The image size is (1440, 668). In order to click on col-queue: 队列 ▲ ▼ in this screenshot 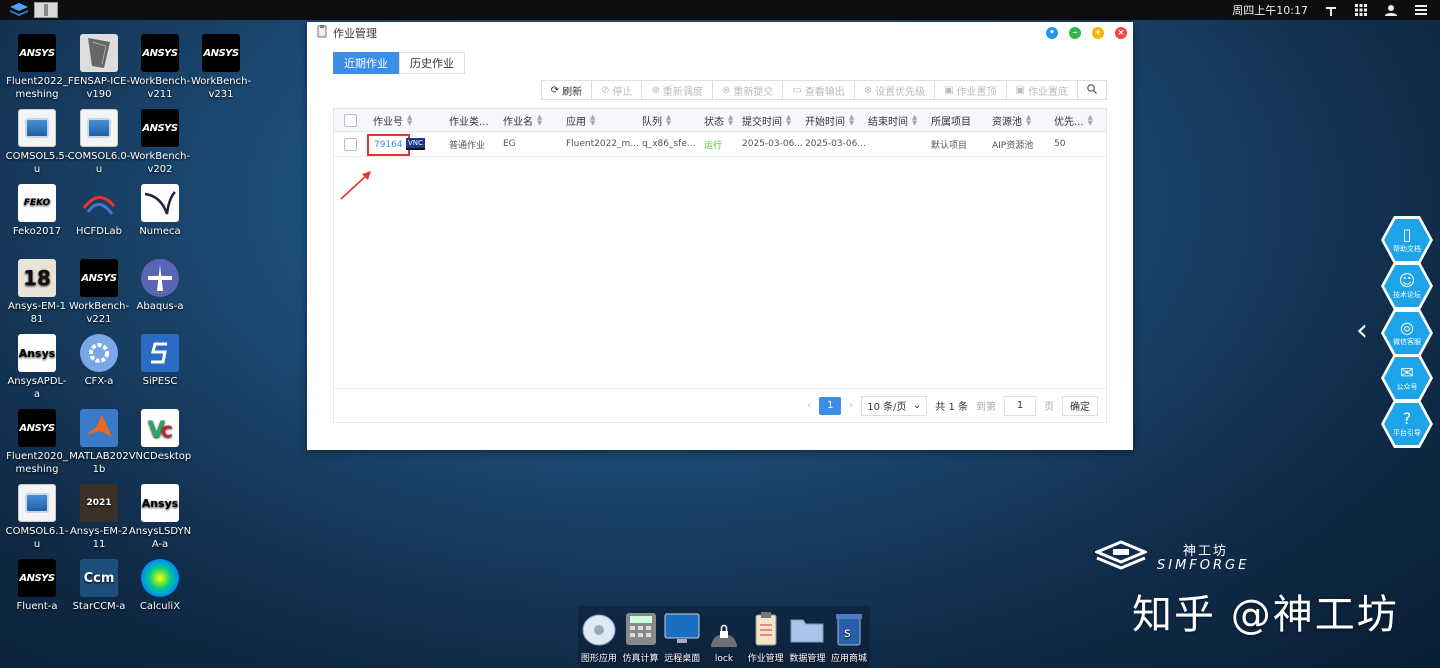, I will do `click(656, 120)`.